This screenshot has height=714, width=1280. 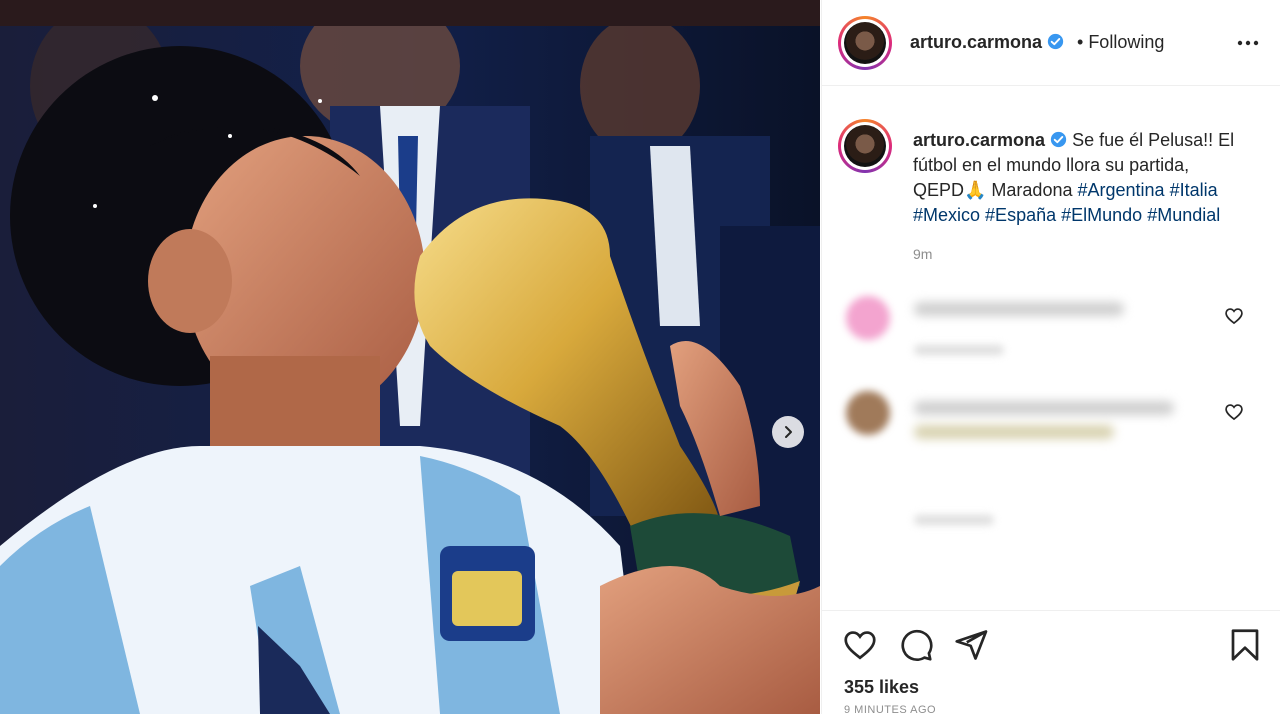 I want to click on more-dots-icon, so click(x=1248, y=43).